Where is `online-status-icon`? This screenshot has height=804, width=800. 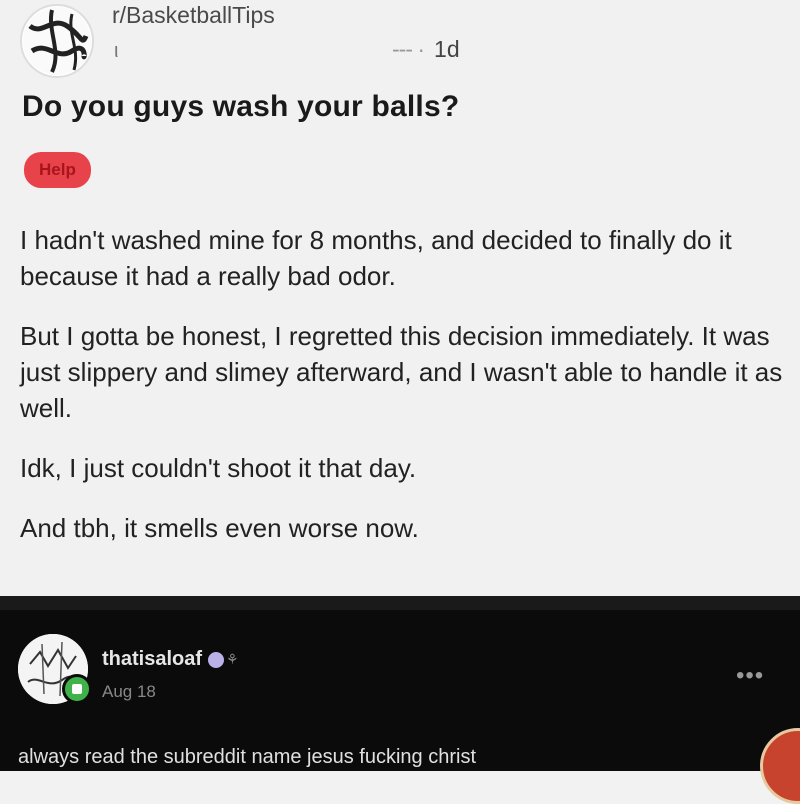 online-status-icon is located at coordinates (77, 689).